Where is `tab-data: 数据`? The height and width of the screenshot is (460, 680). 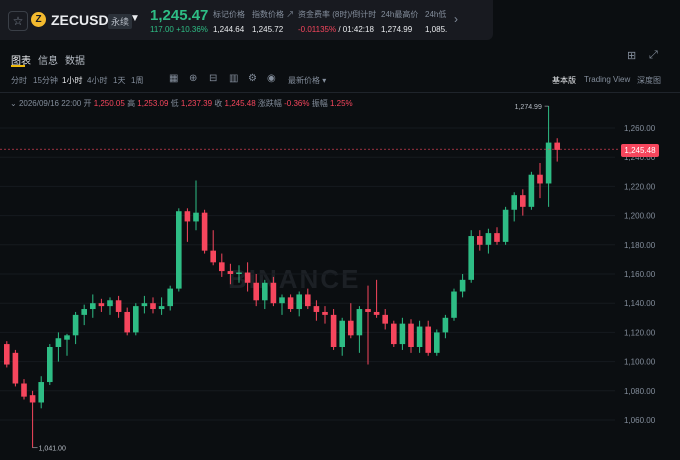 tab-data: 数据 is located at coordinates (75, 59).